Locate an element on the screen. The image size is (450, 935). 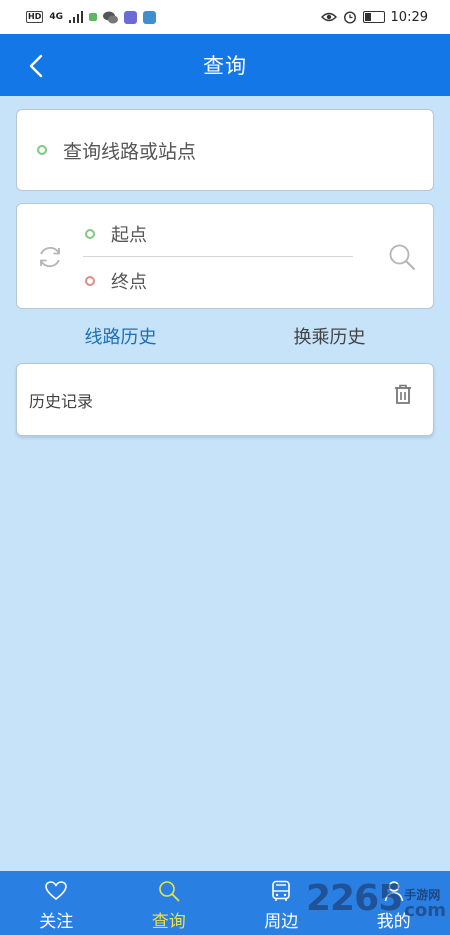
nav-follow: 关注 is located at coordinates (56, 903).